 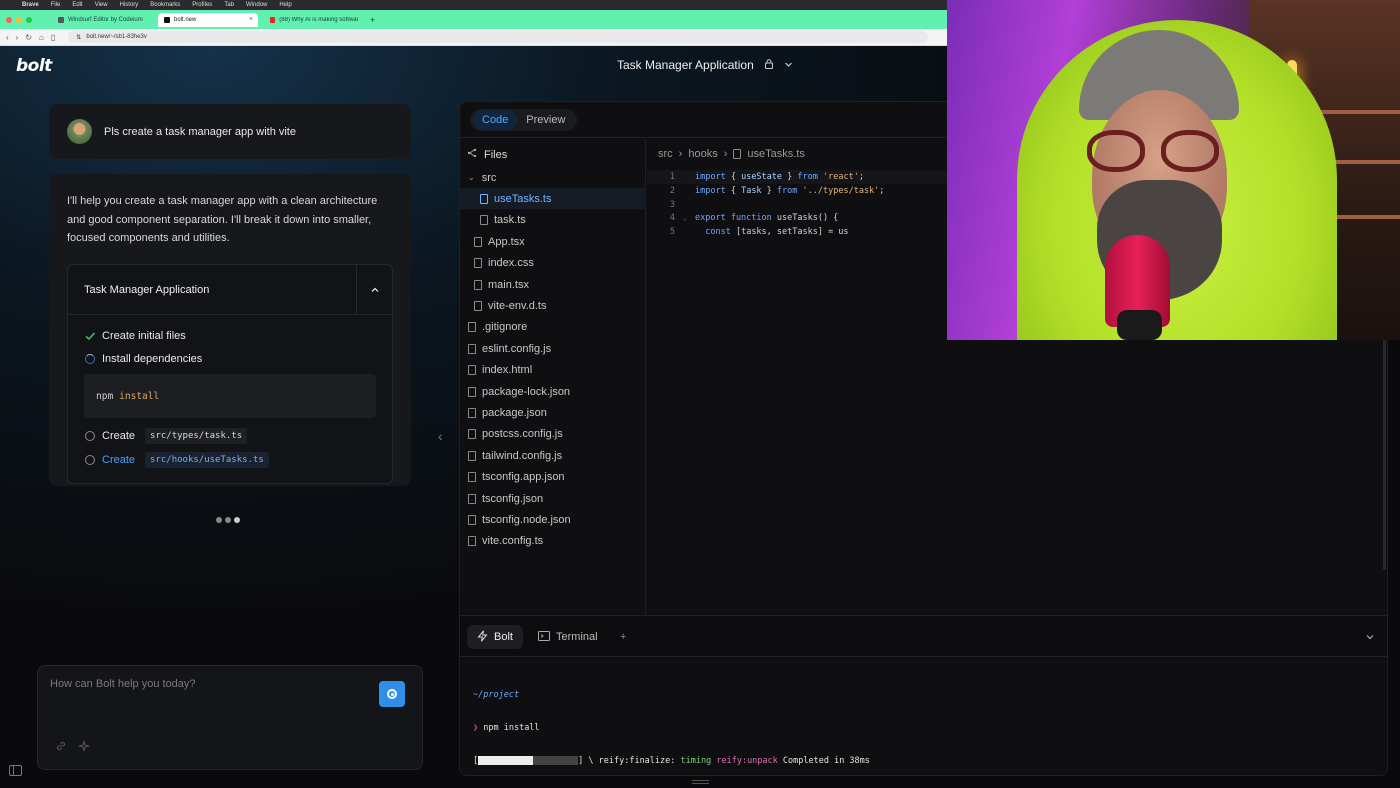 What do you see at coordinates (229, 5) in the screenshot?
I see `menu-tab: Tab` at bounding box center [229, 5].